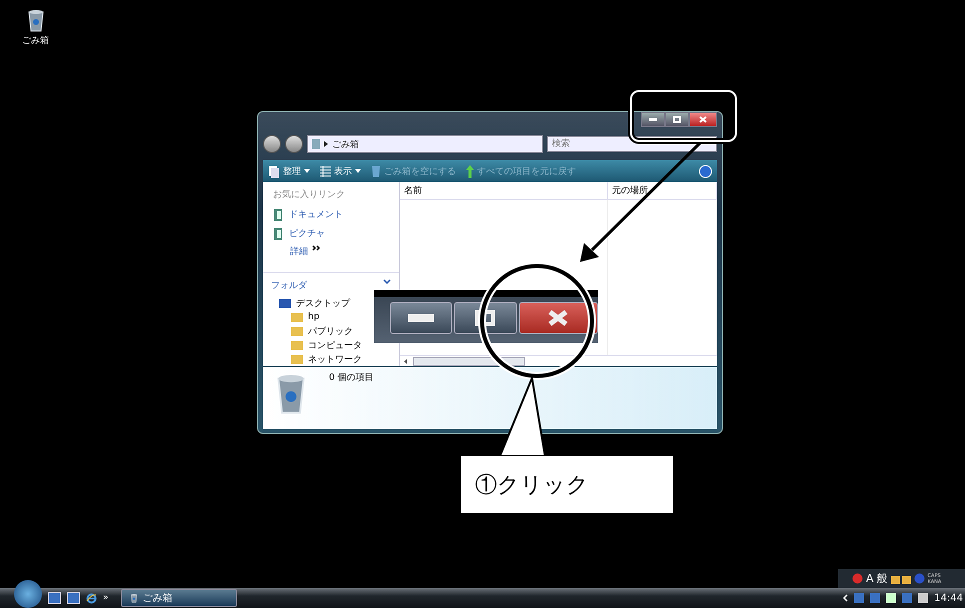 The height and width of the screenshot is (608, 965). I want to click on browser-icon, so click(91, 598).